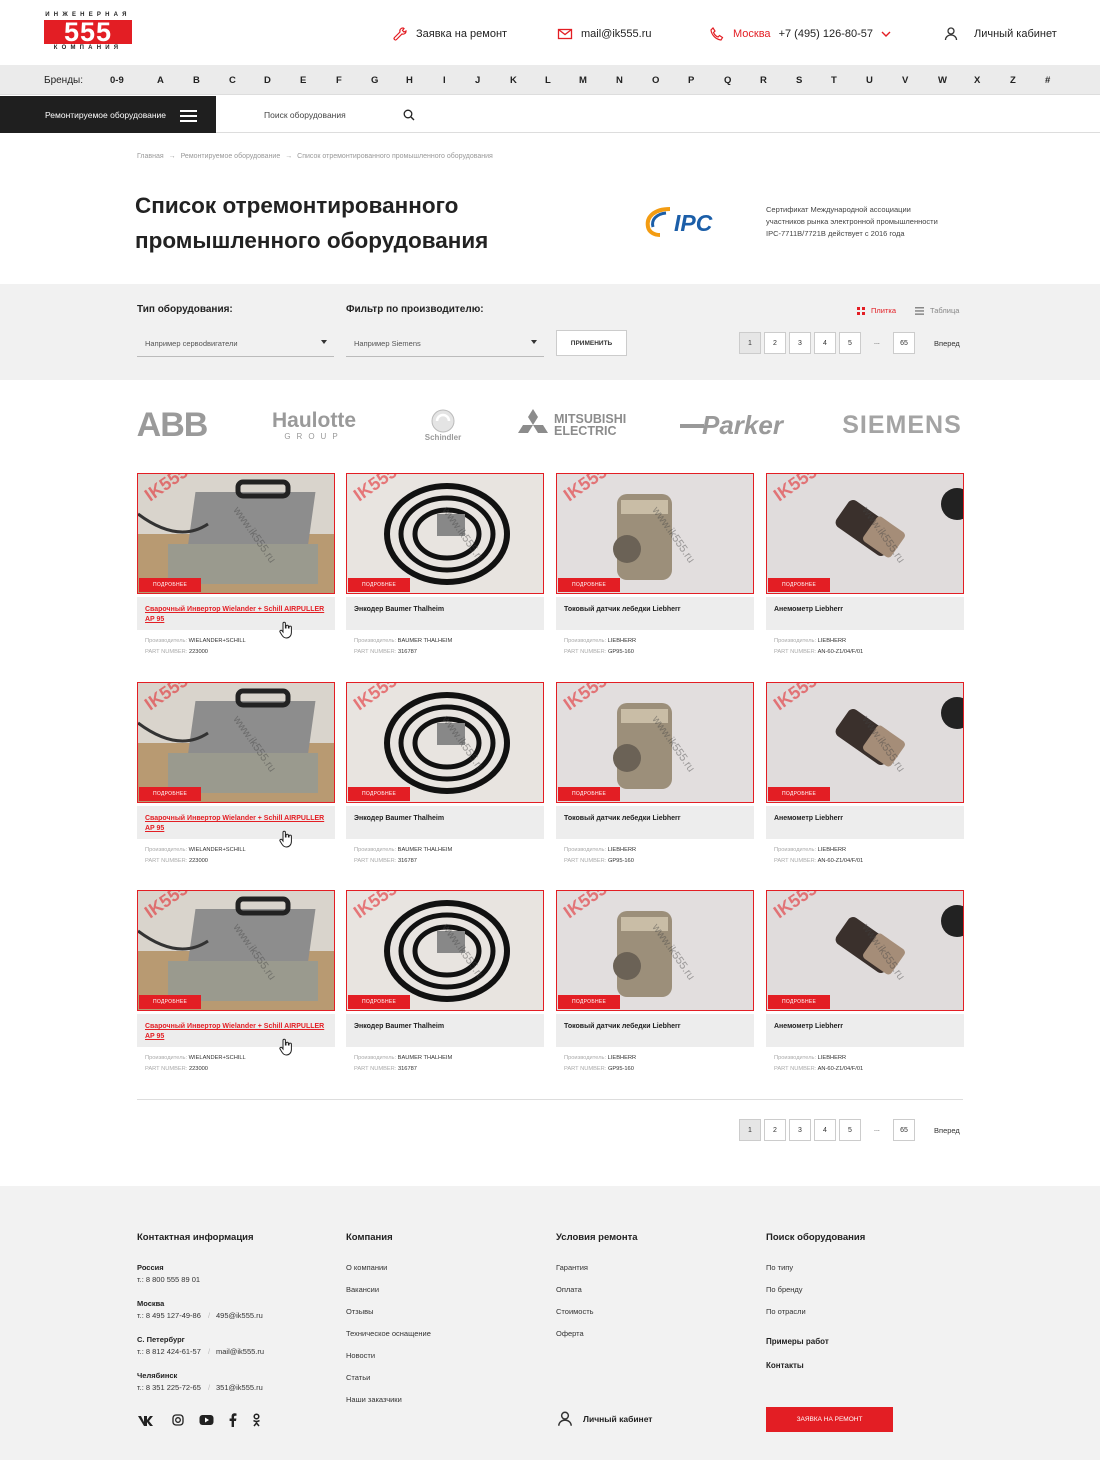 The width and height of the screenshot is (1100, 1460). Describe the element at coordinates (445, 343) in the screenshot. I see `maker-filter-select: Например Siemens` at that location.